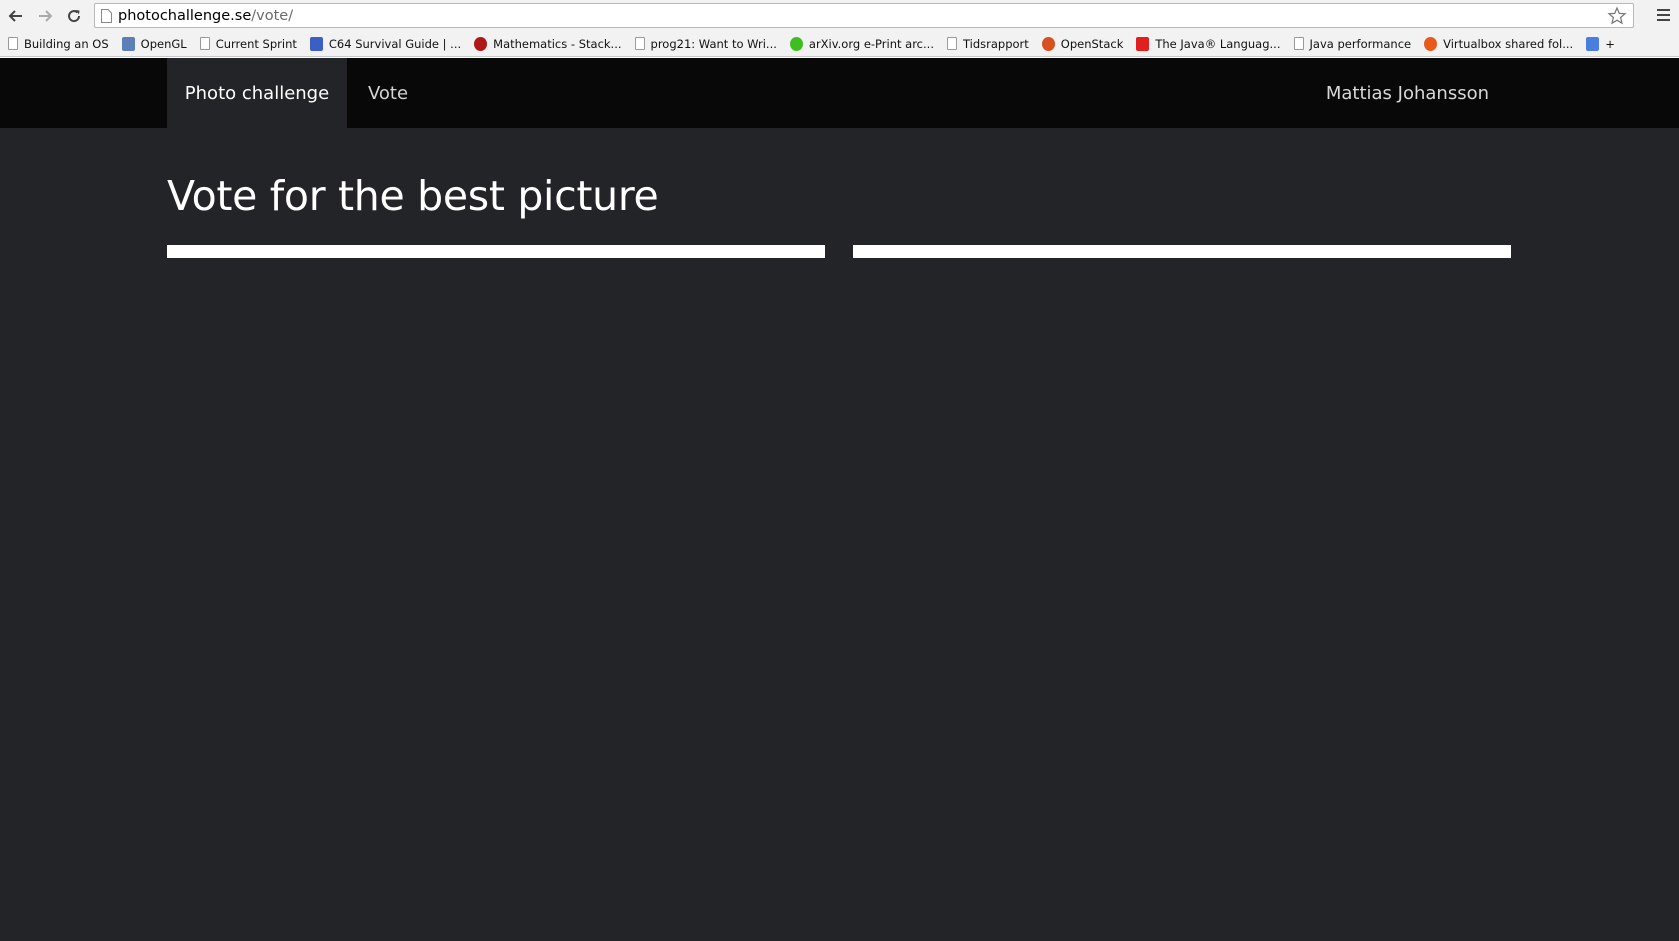 The image size is (1679, 941). I want to click on reload-button, so click(74, 16).